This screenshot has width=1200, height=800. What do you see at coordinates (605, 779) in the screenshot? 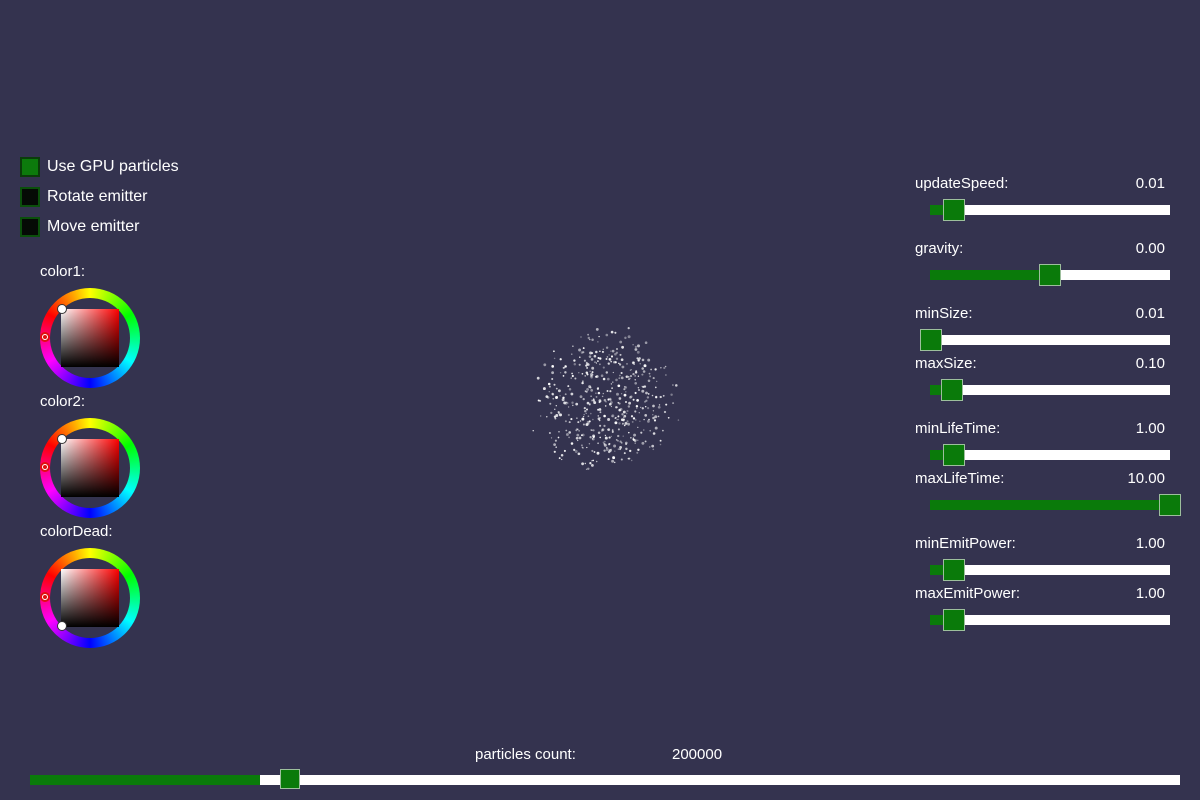
I see `particles-count-slider` at bounding box center [605, 779].